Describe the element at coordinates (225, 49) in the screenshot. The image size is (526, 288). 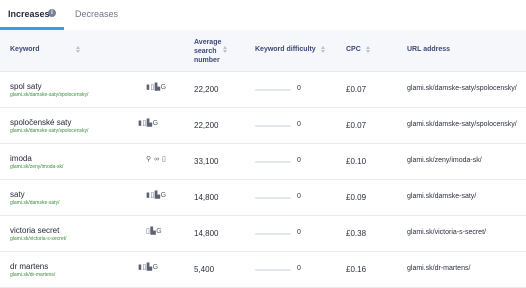
I see `sort-volume-icon` at that location.